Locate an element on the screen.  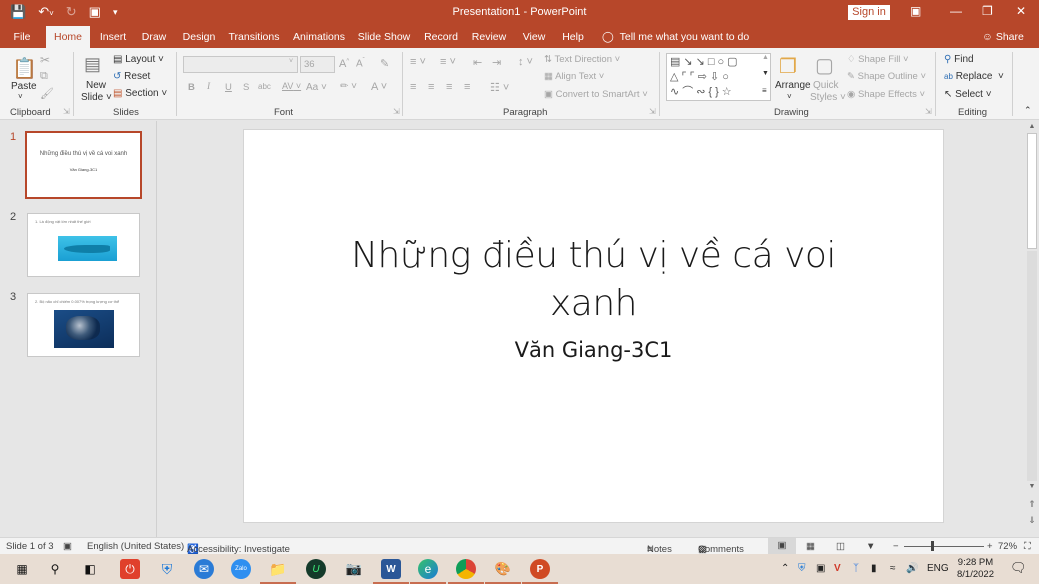
volume-icon: 🔊 is located at coordinates (912, 568).